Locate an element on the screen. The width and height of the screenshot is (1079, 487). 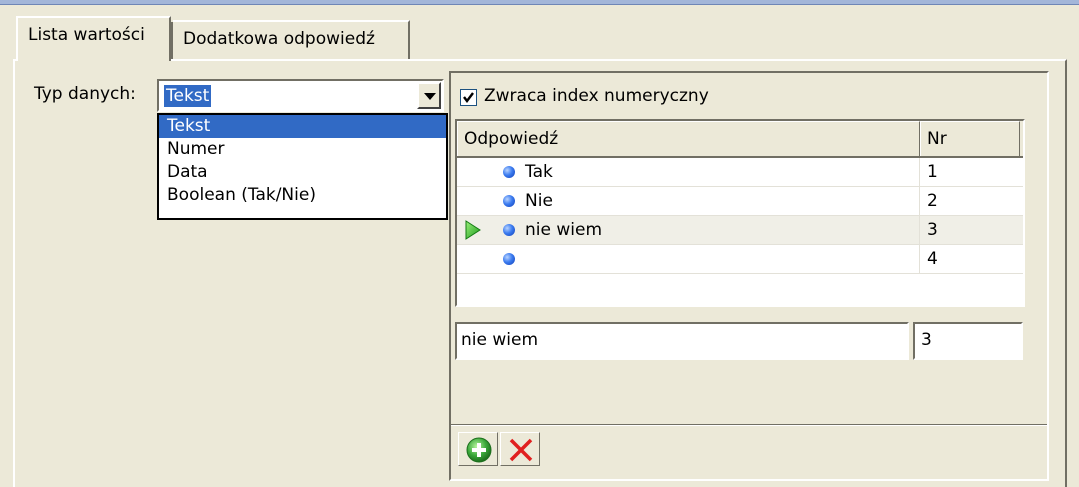
nr-cell: 1 is located at coordinates (970, 172).